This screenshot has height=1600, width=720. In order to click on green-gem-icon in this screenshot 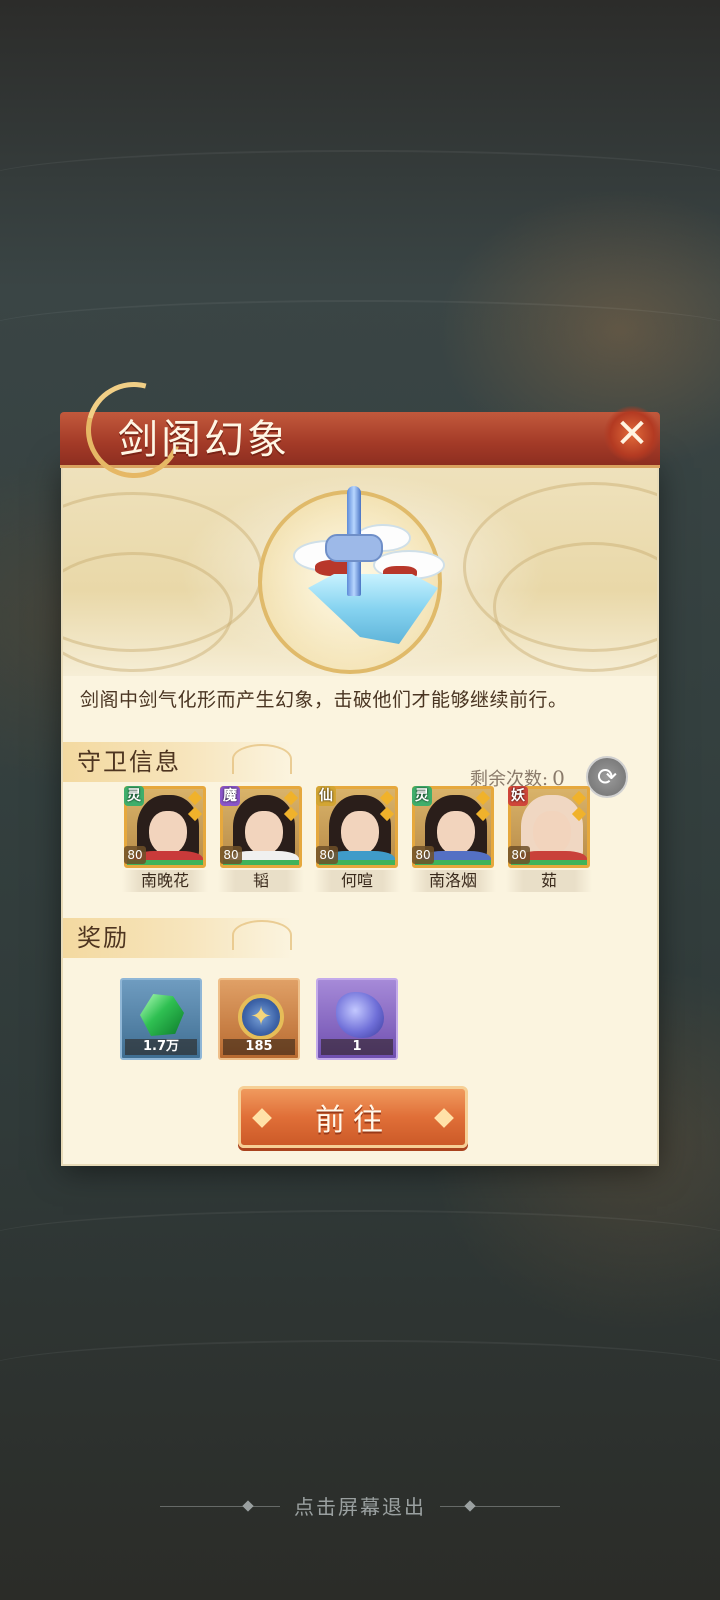, I will do `click(162, 1015)`.